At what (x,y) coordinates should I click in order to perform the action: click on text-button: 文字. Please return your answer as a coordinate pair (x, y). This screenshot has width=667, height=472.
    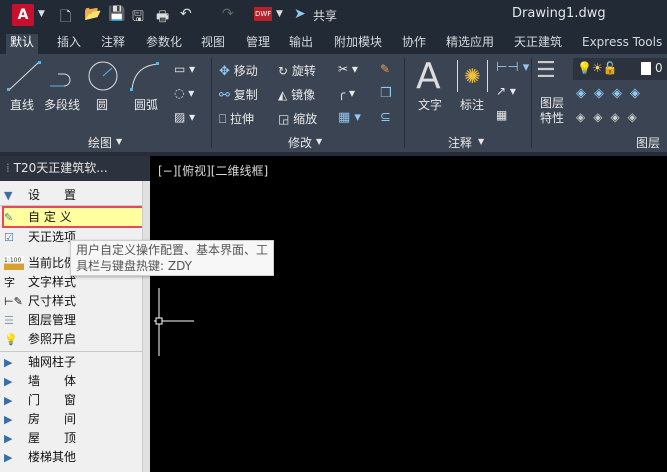
    Looking at the image, I should click on (430, 104).